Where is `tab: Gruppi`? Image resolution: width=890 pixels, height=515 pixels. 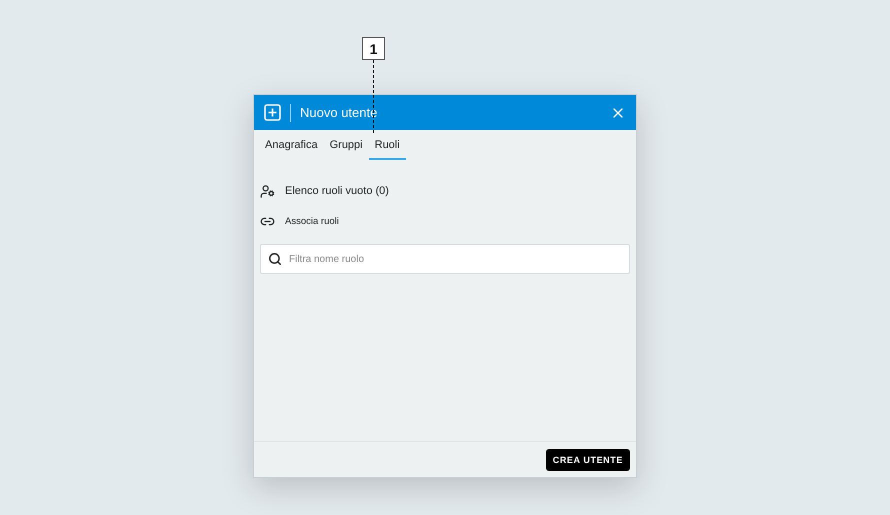
tab: Gruppi is located at coordinates (346, 145).